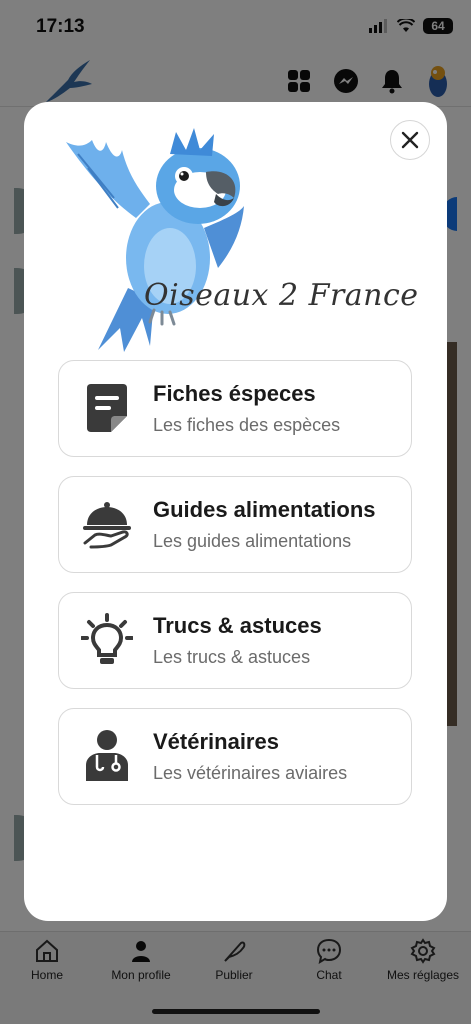  What do you see at coordinates (232, 657) in the screenshot?
I see `menu-item-subtitle: Les trucs & astuces` at bounding box center [232, 657].